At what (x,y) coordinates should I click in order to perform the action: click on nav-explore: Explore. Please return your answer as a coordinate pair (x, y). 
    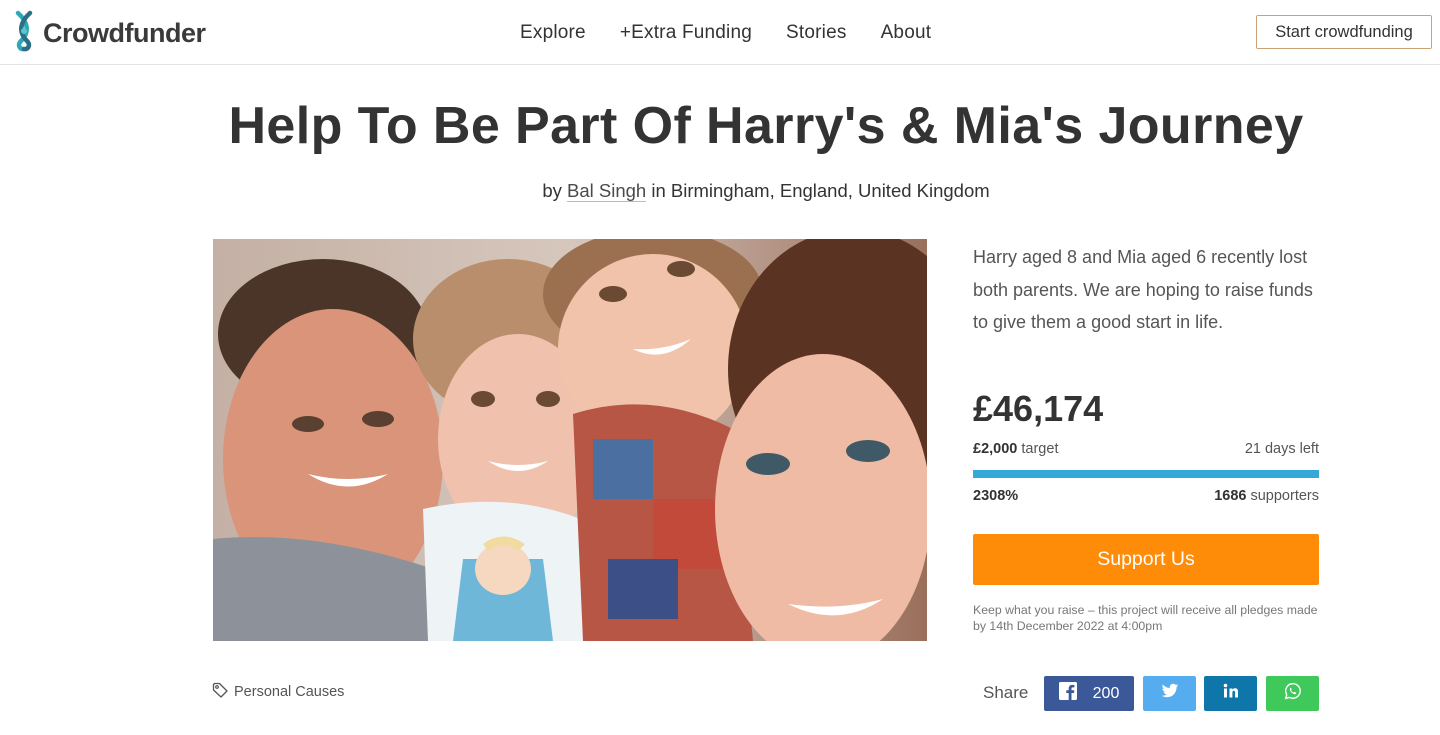
    Looking at the image, I should click on (553, 33).